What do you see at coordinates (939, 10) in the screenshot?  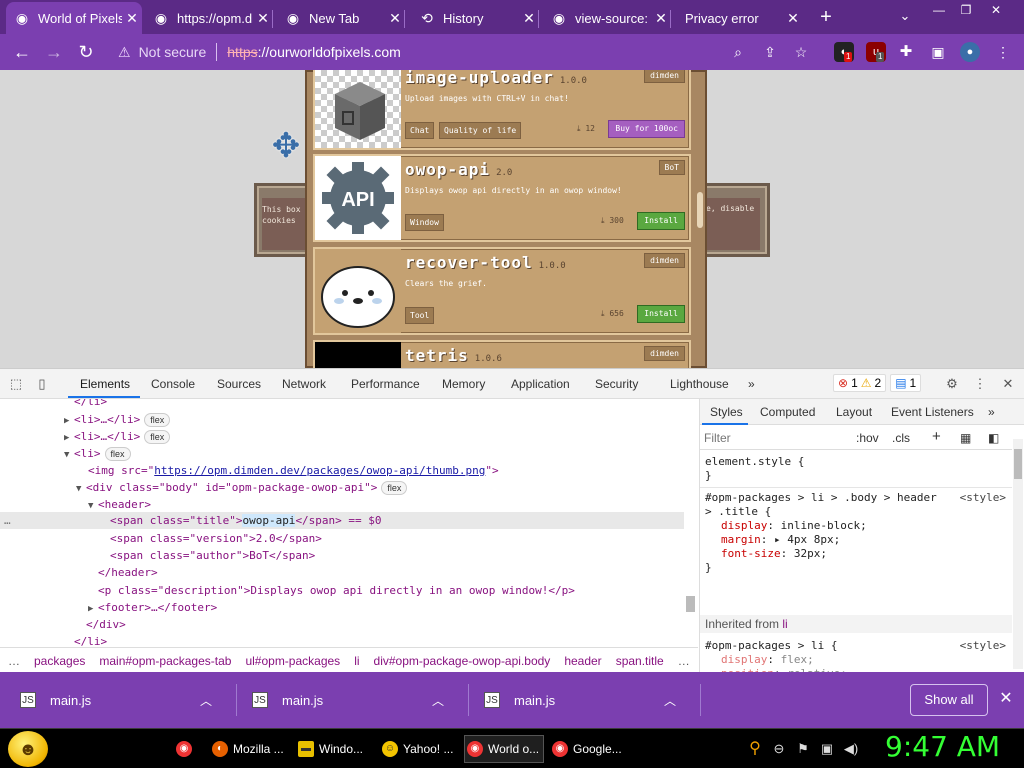 I see `minimize-button: —` at bounding box center [939, 10].